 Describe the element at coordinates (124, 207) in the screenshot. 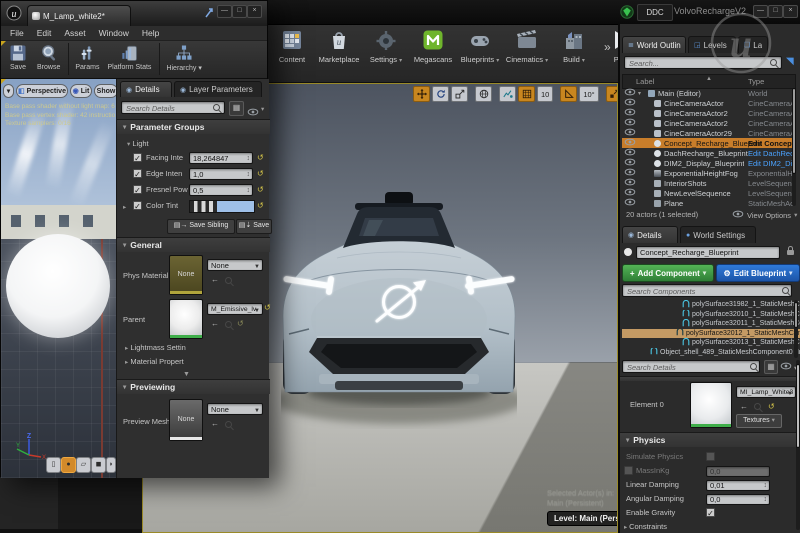

I see `expander-icon: ▸` at that location.